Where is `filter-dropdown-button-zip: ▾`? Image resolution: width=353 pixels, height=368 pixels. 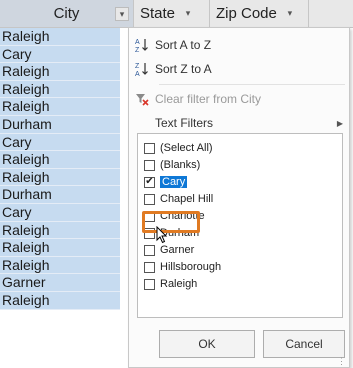 filter-dropdown-button-zip: ▾ is located at coordinates (290, 14).